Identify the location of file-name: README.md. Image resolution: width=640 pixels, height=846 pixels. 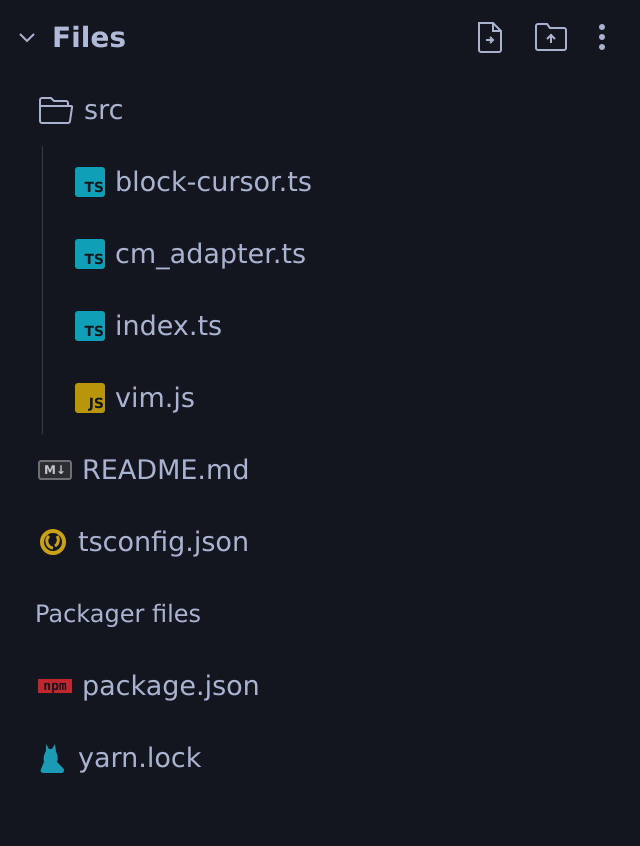
(166, 470).